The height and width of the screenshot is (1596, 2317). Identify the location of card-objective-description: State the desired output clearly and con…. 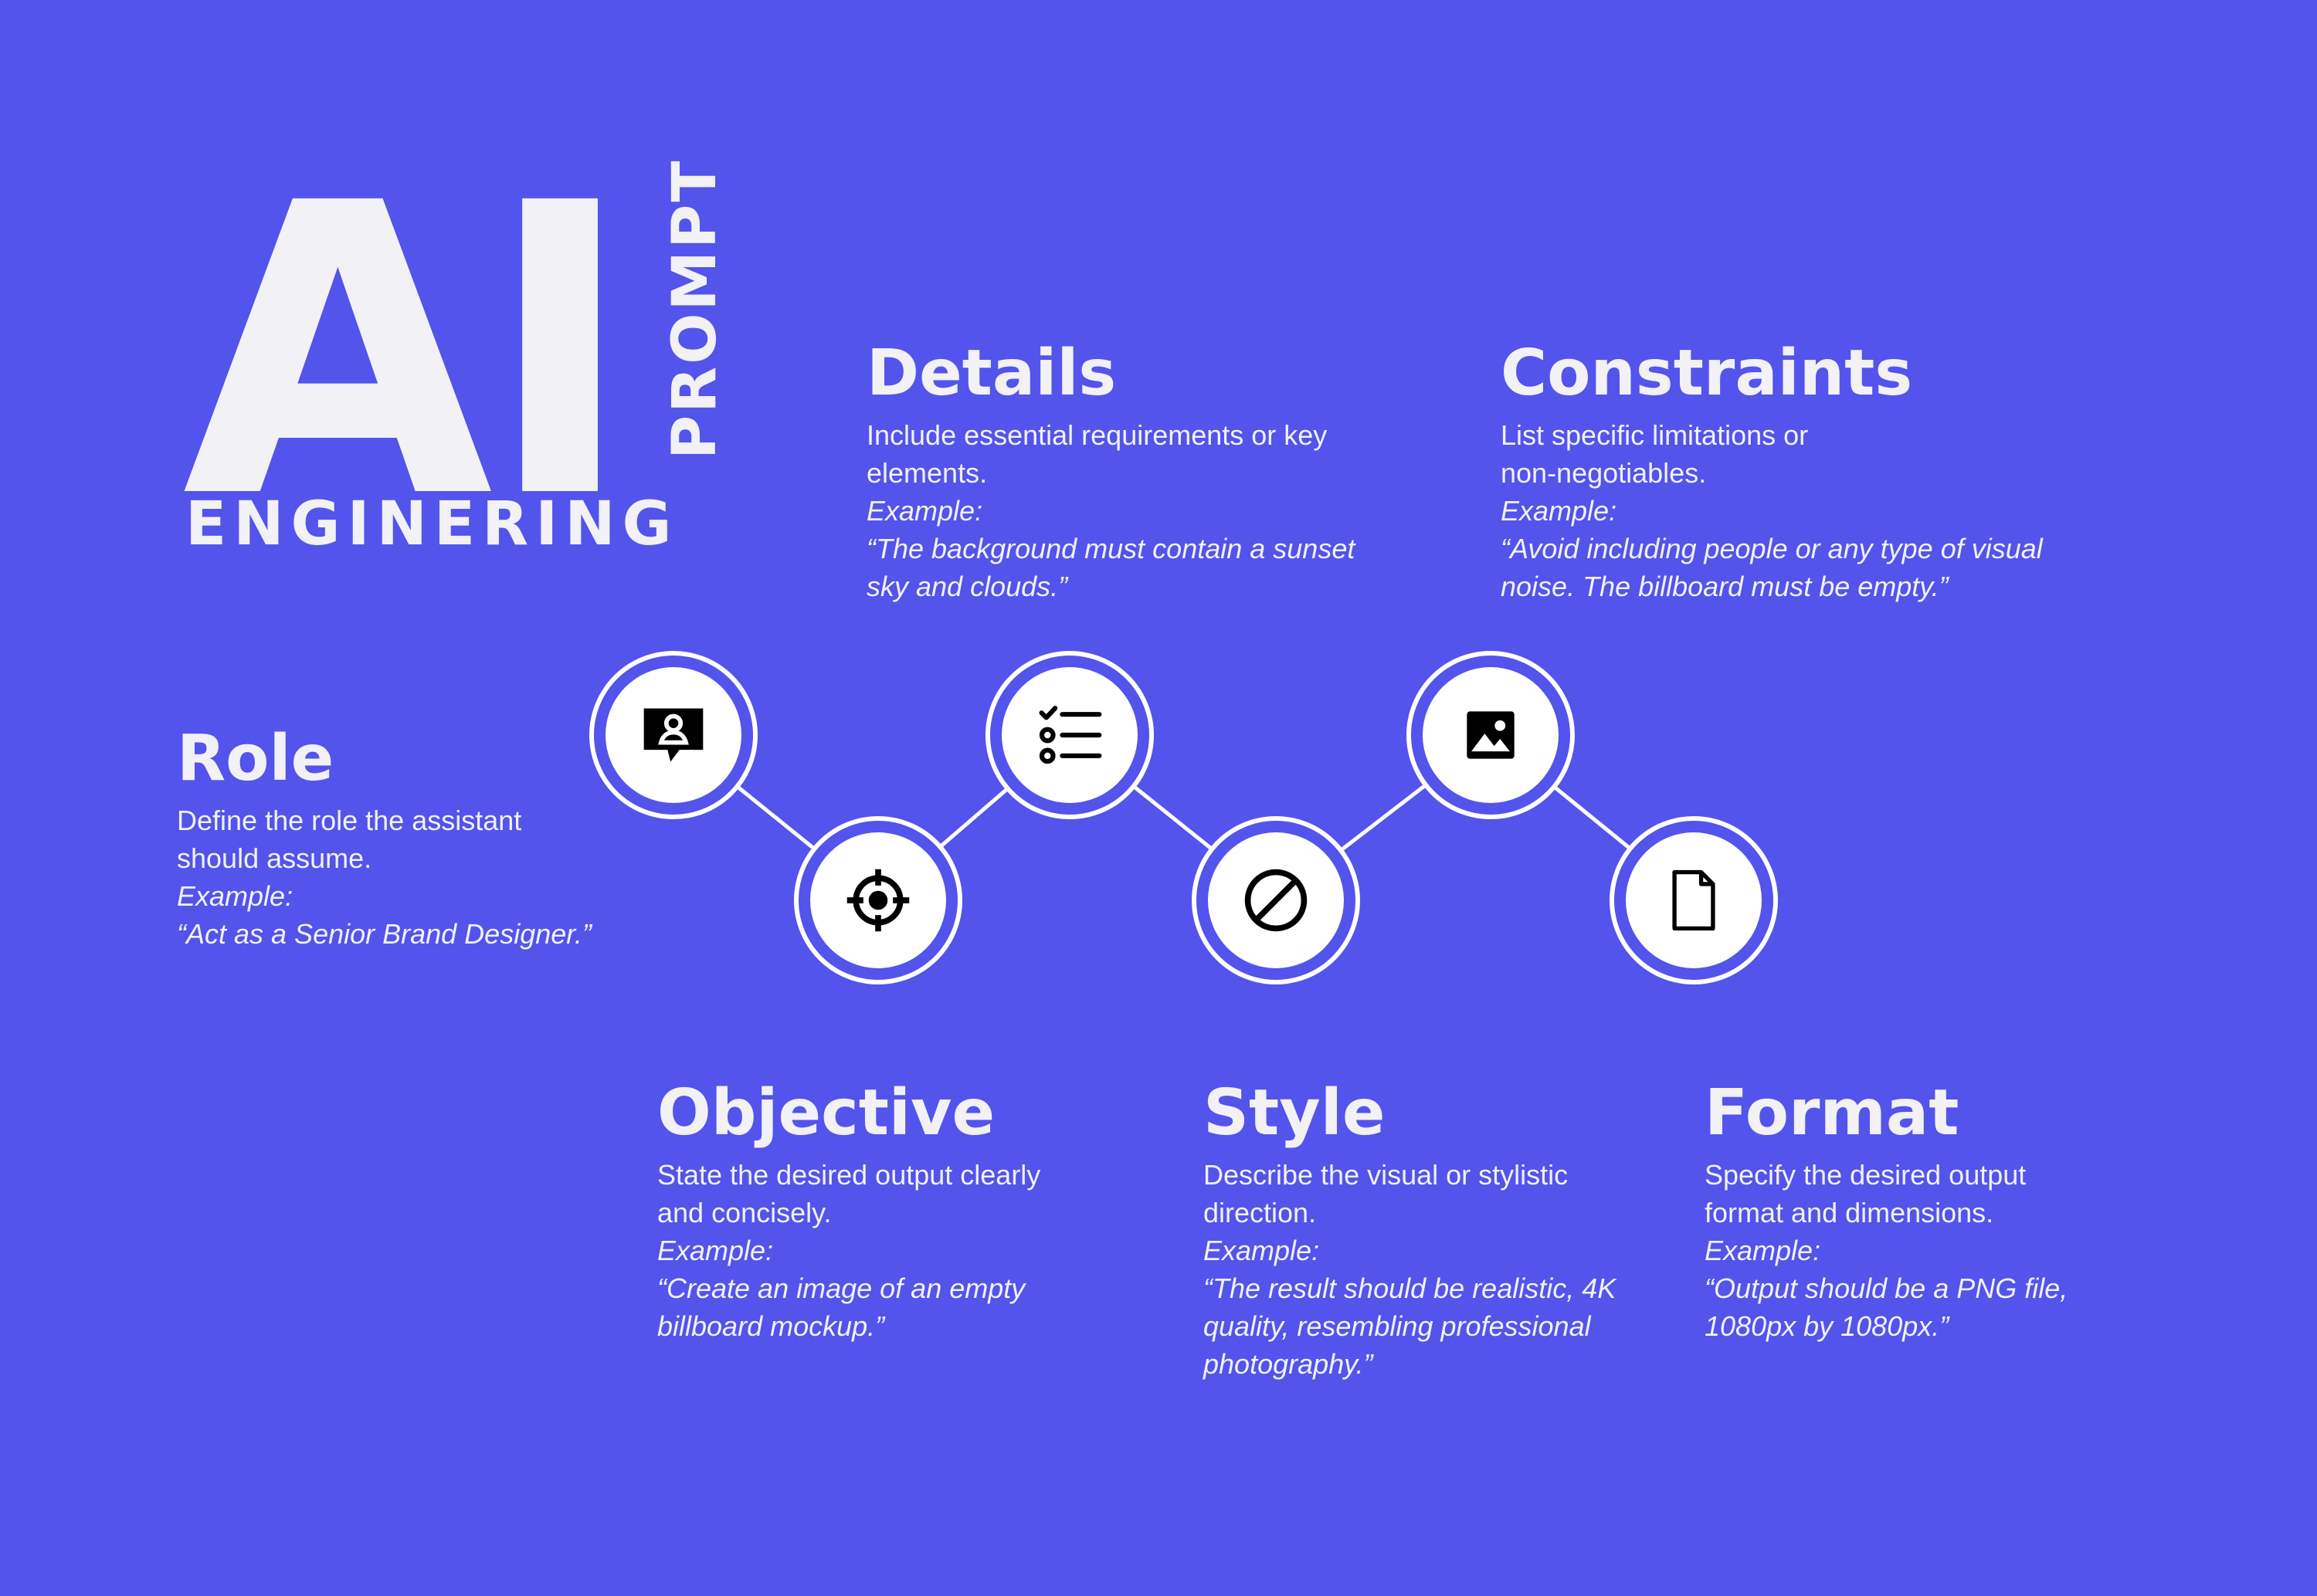
(849, 1193).